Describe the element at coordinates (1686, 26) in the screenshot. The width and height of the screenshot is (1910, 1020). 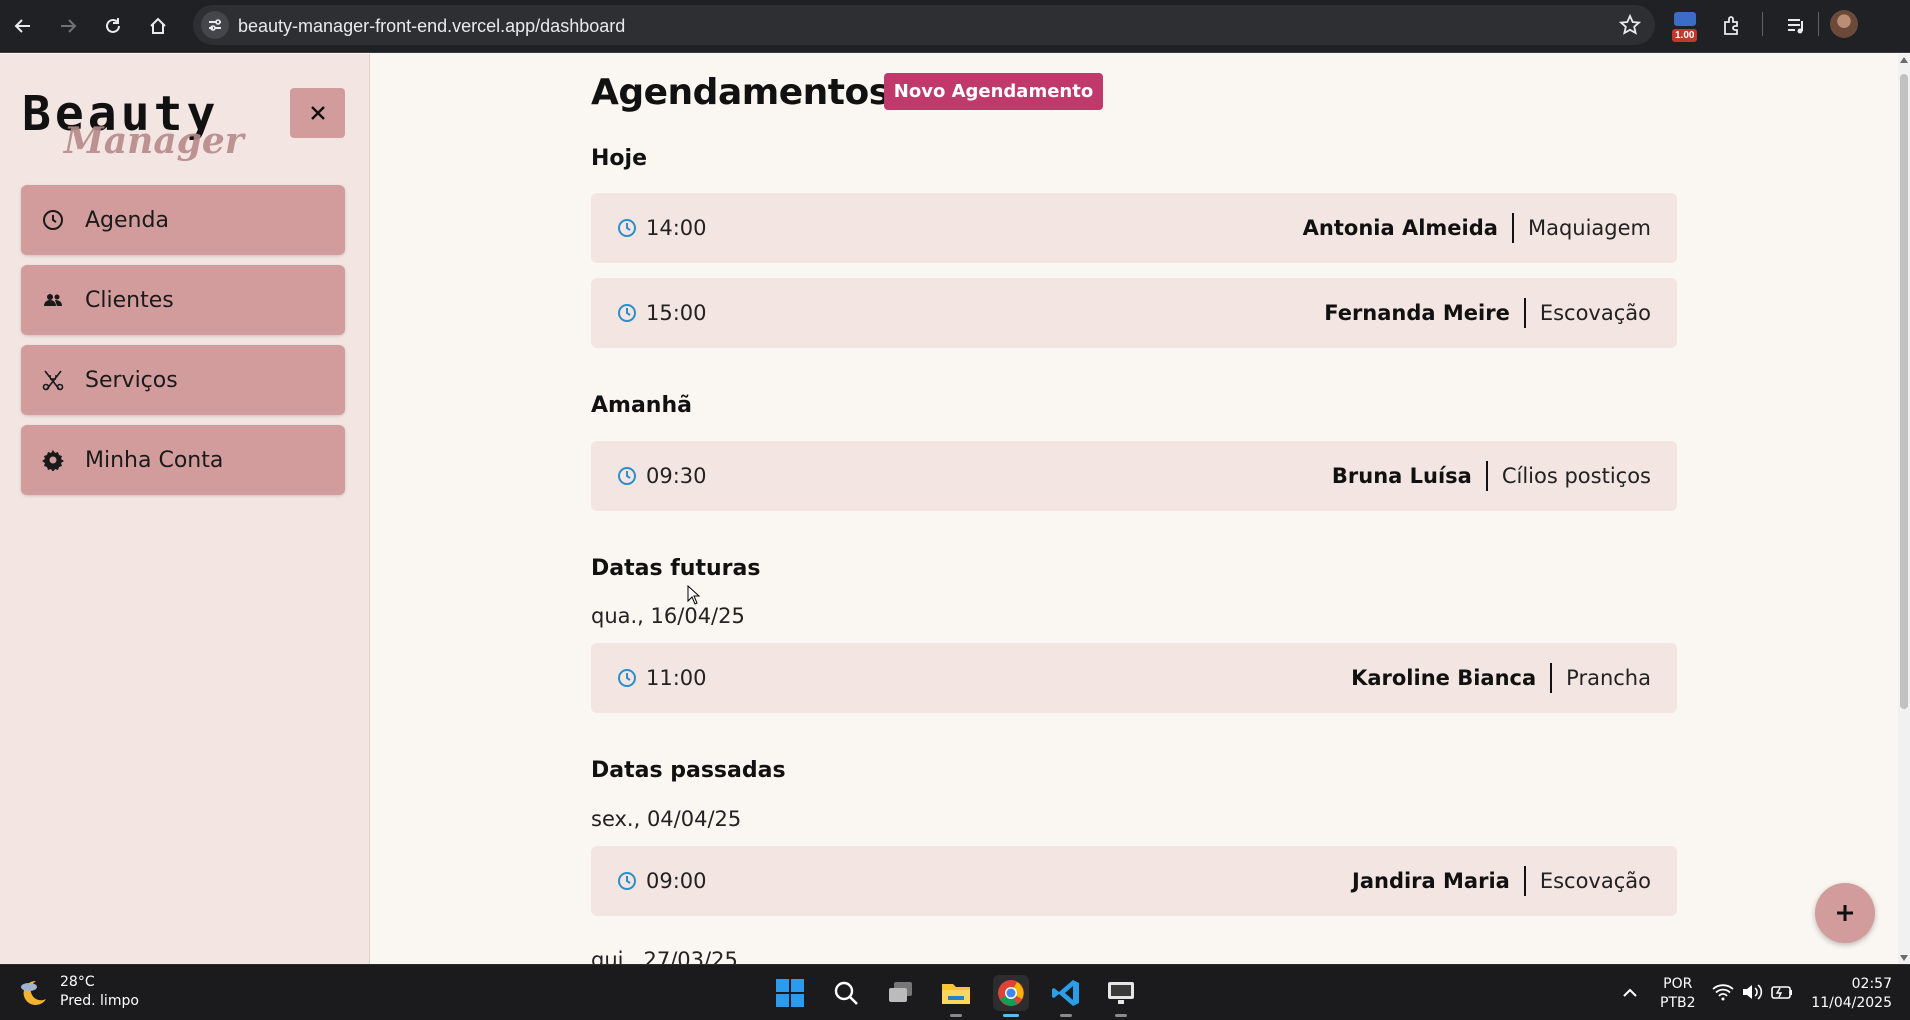
I see `extension-icon: 1.00` at that location.